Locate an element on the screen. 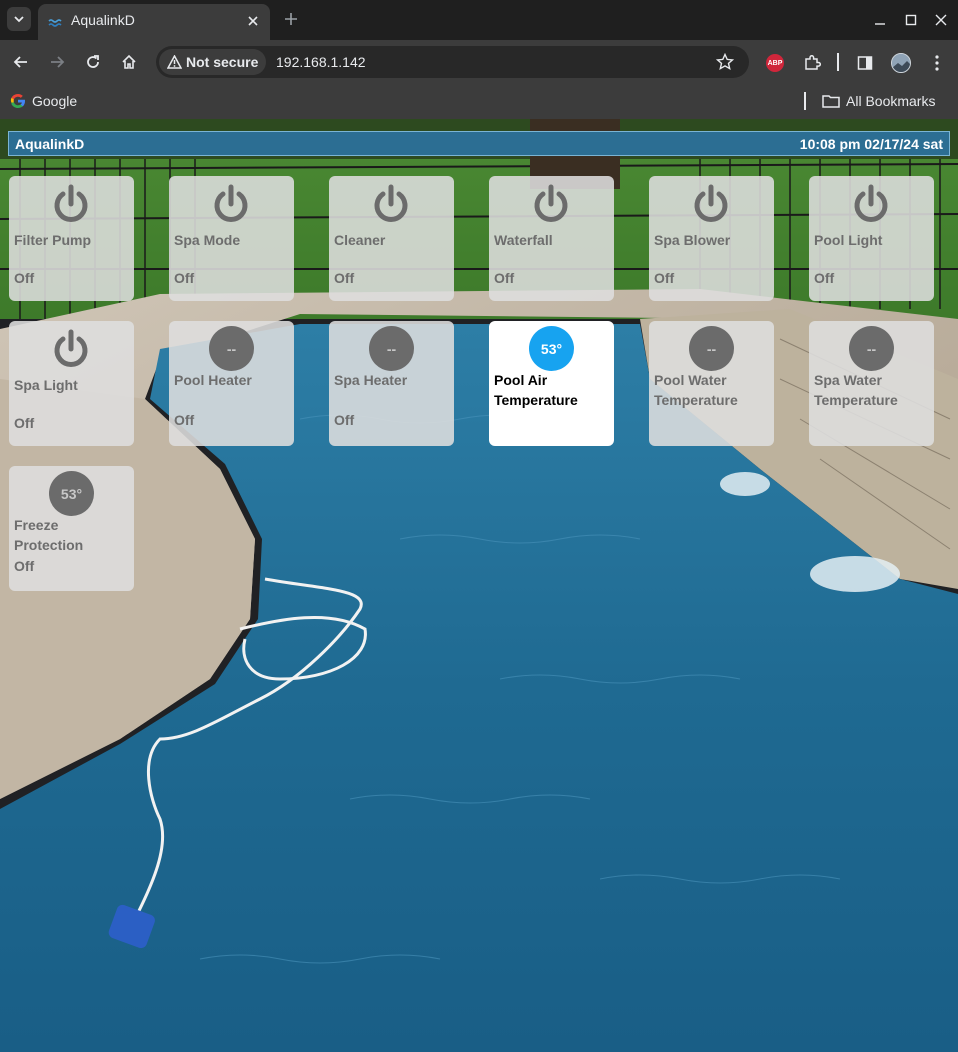  puzzle-icon is located at coordinates (813, 62).